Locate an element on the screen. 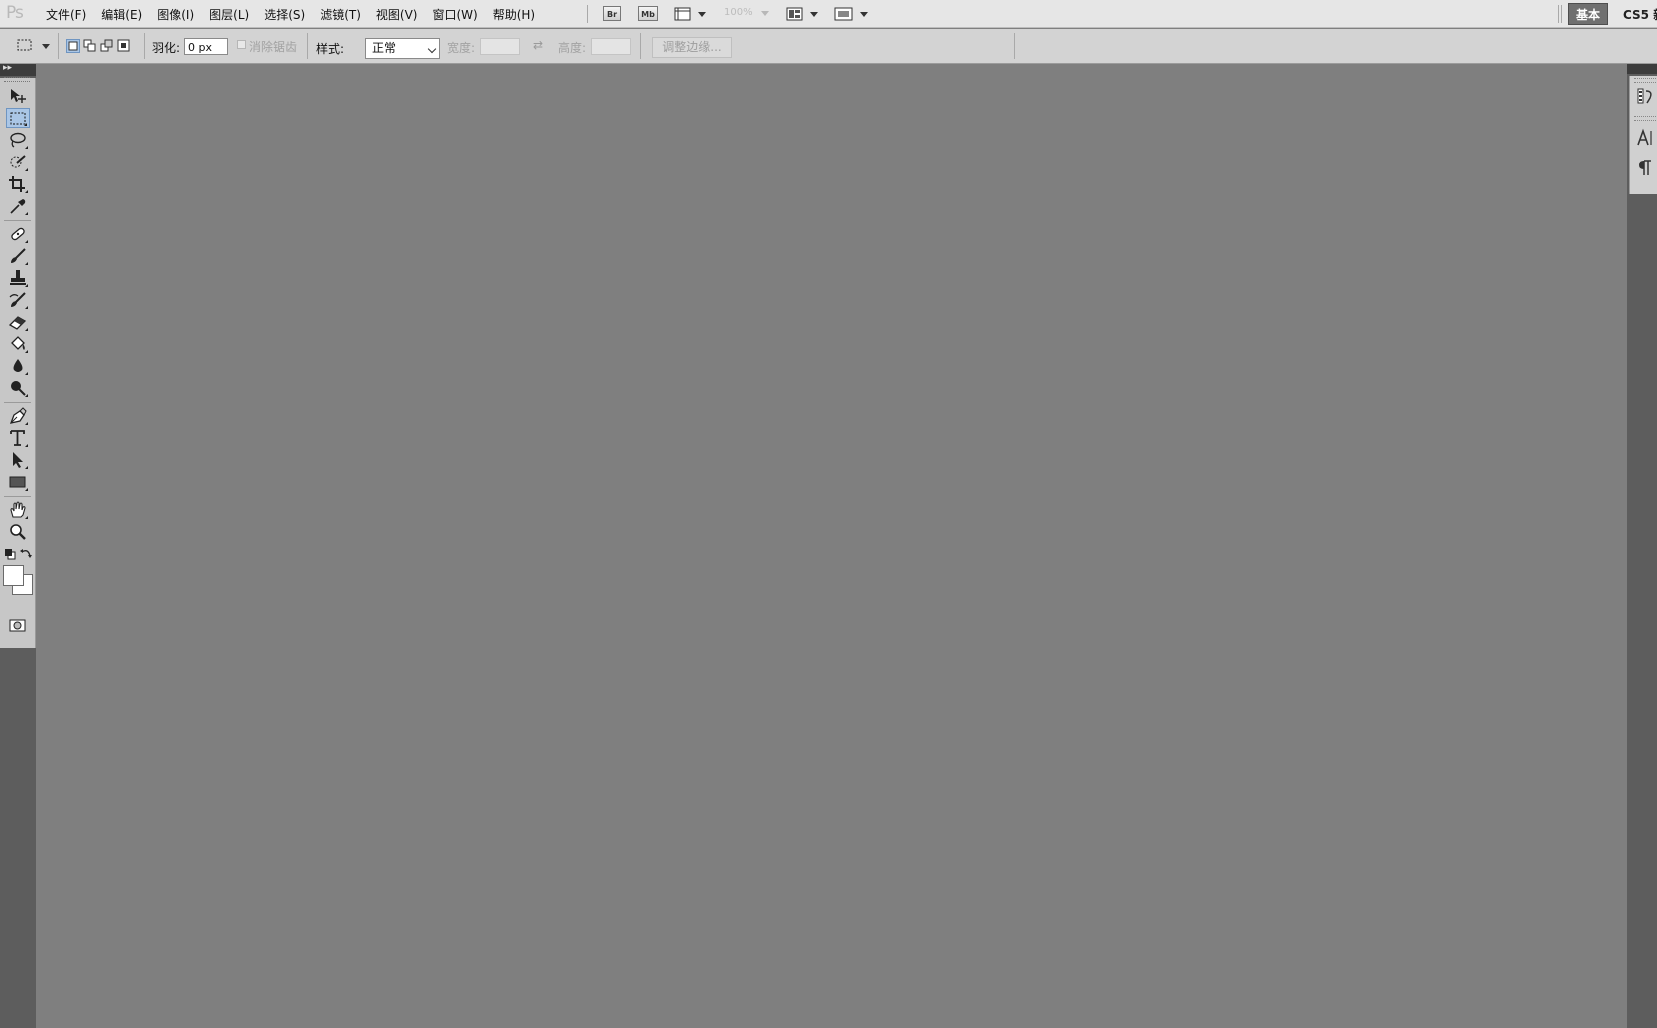 The width and height of the screenshot is (1657, 1028). style-label: 样式: is located at coordinates (330, 49).